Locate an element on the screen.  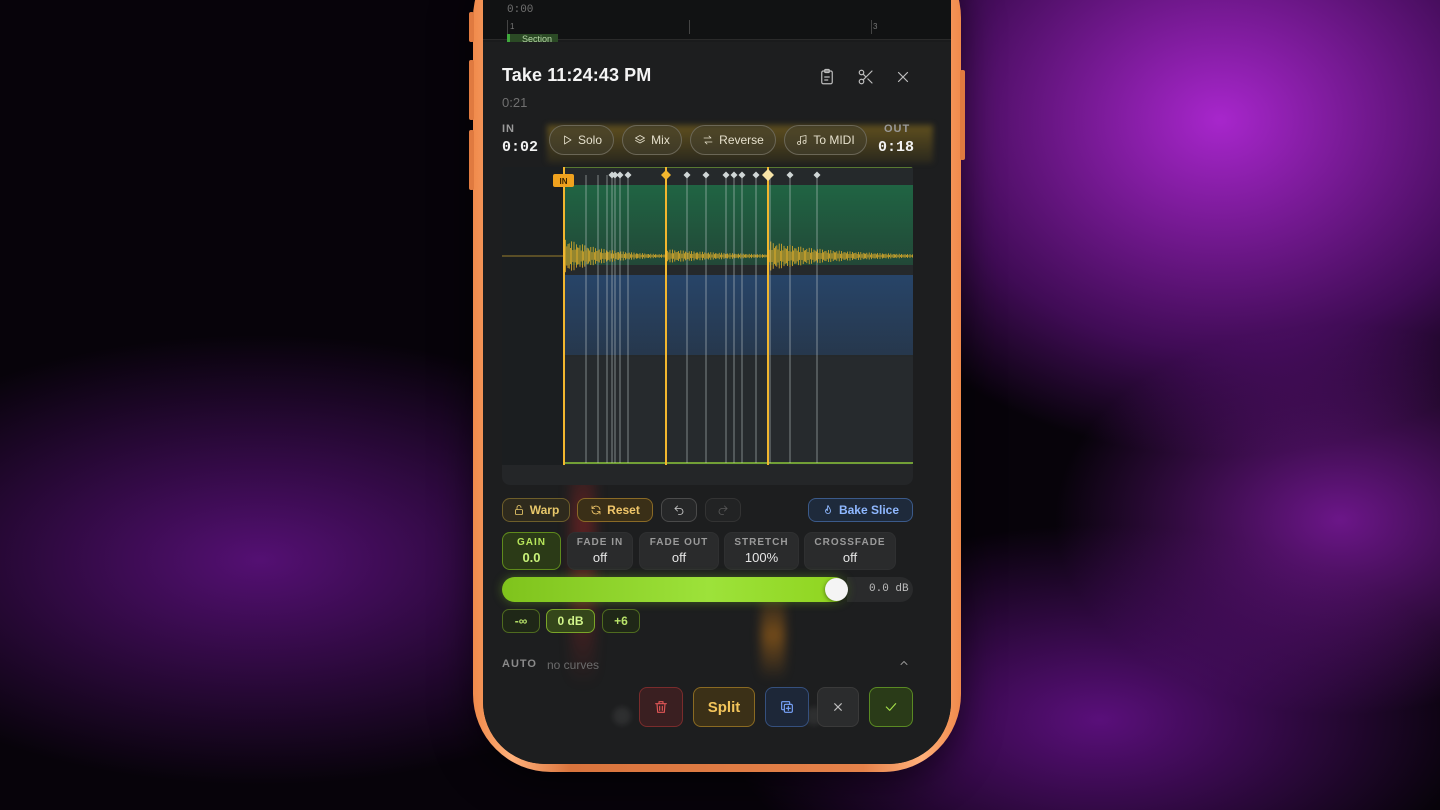
param-gain: GAIN 0.0 is located at coordinates (531, 551).